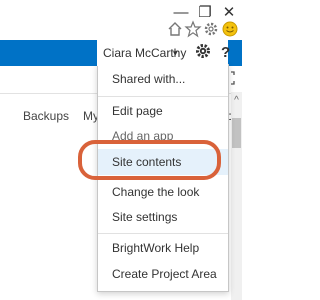 The height and width of the screenshot is (300, 320). What do you see at coordinates (163, 217) in the screenshot?
I see `menu-item-site-settings: Site settings` at bounding box center [163, 217].